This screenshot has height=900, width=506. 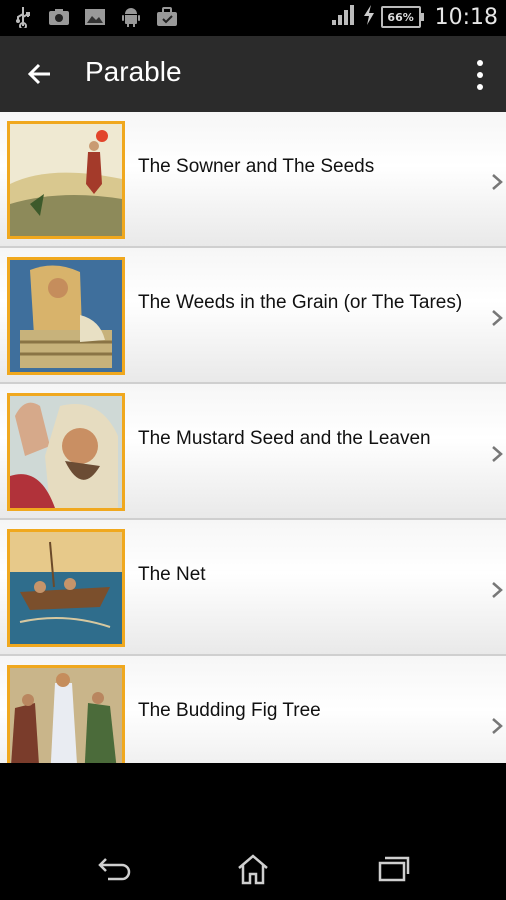 I want to click on list-item-label: The Sowner and The Seeds, so click(x=256, y=166).